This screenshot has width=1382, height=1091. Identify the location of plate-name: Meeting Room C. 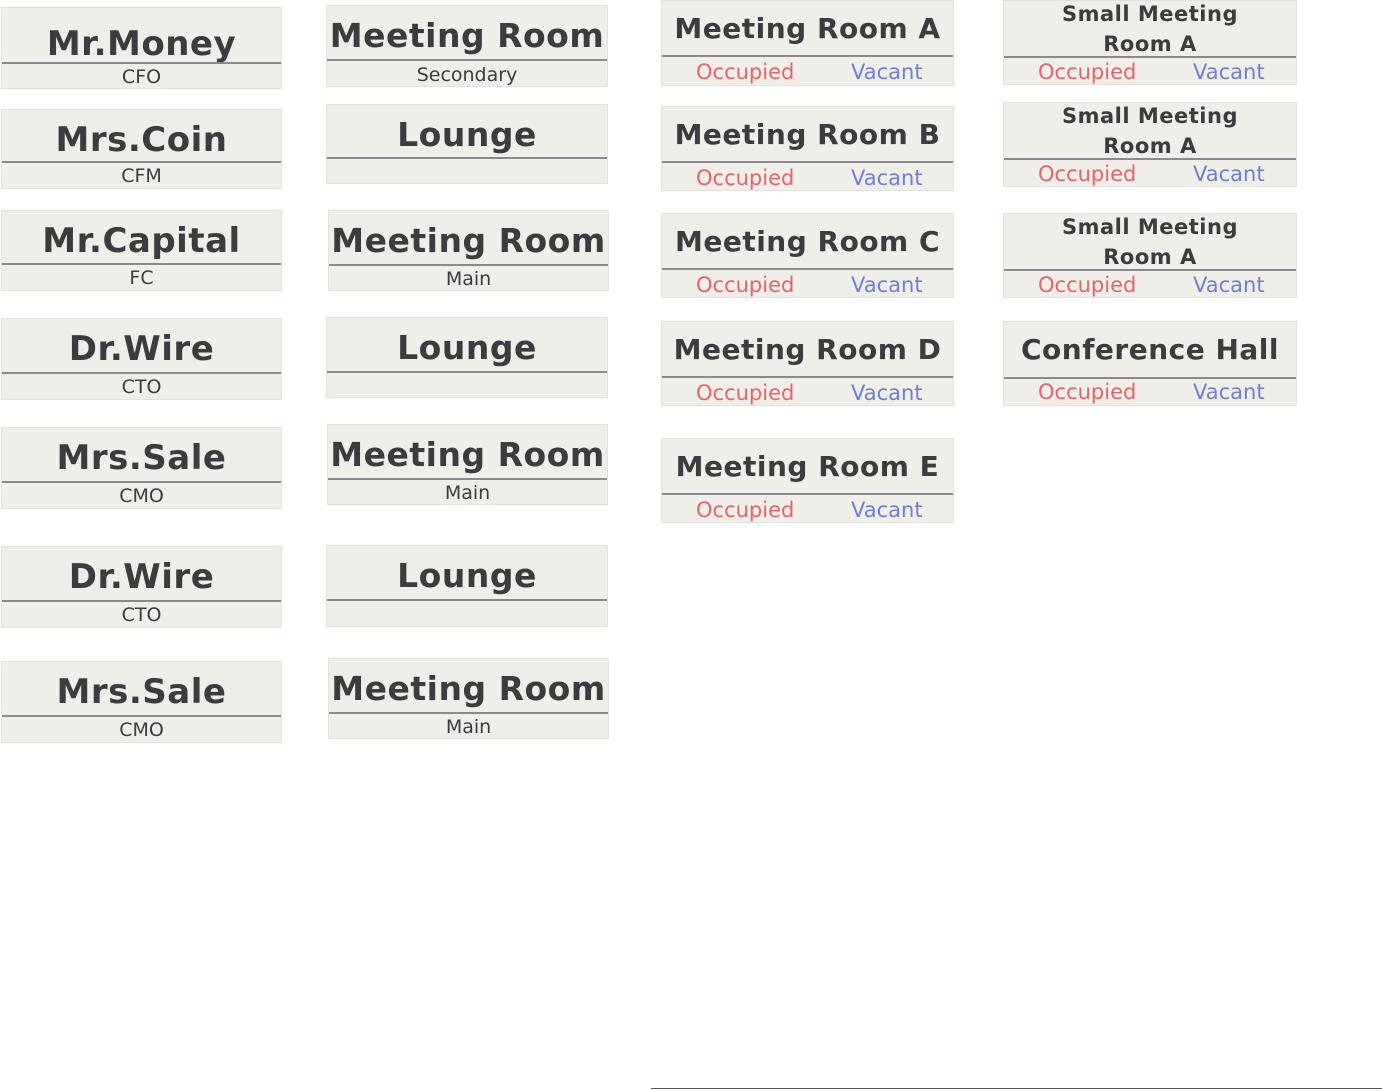
(807, 241).